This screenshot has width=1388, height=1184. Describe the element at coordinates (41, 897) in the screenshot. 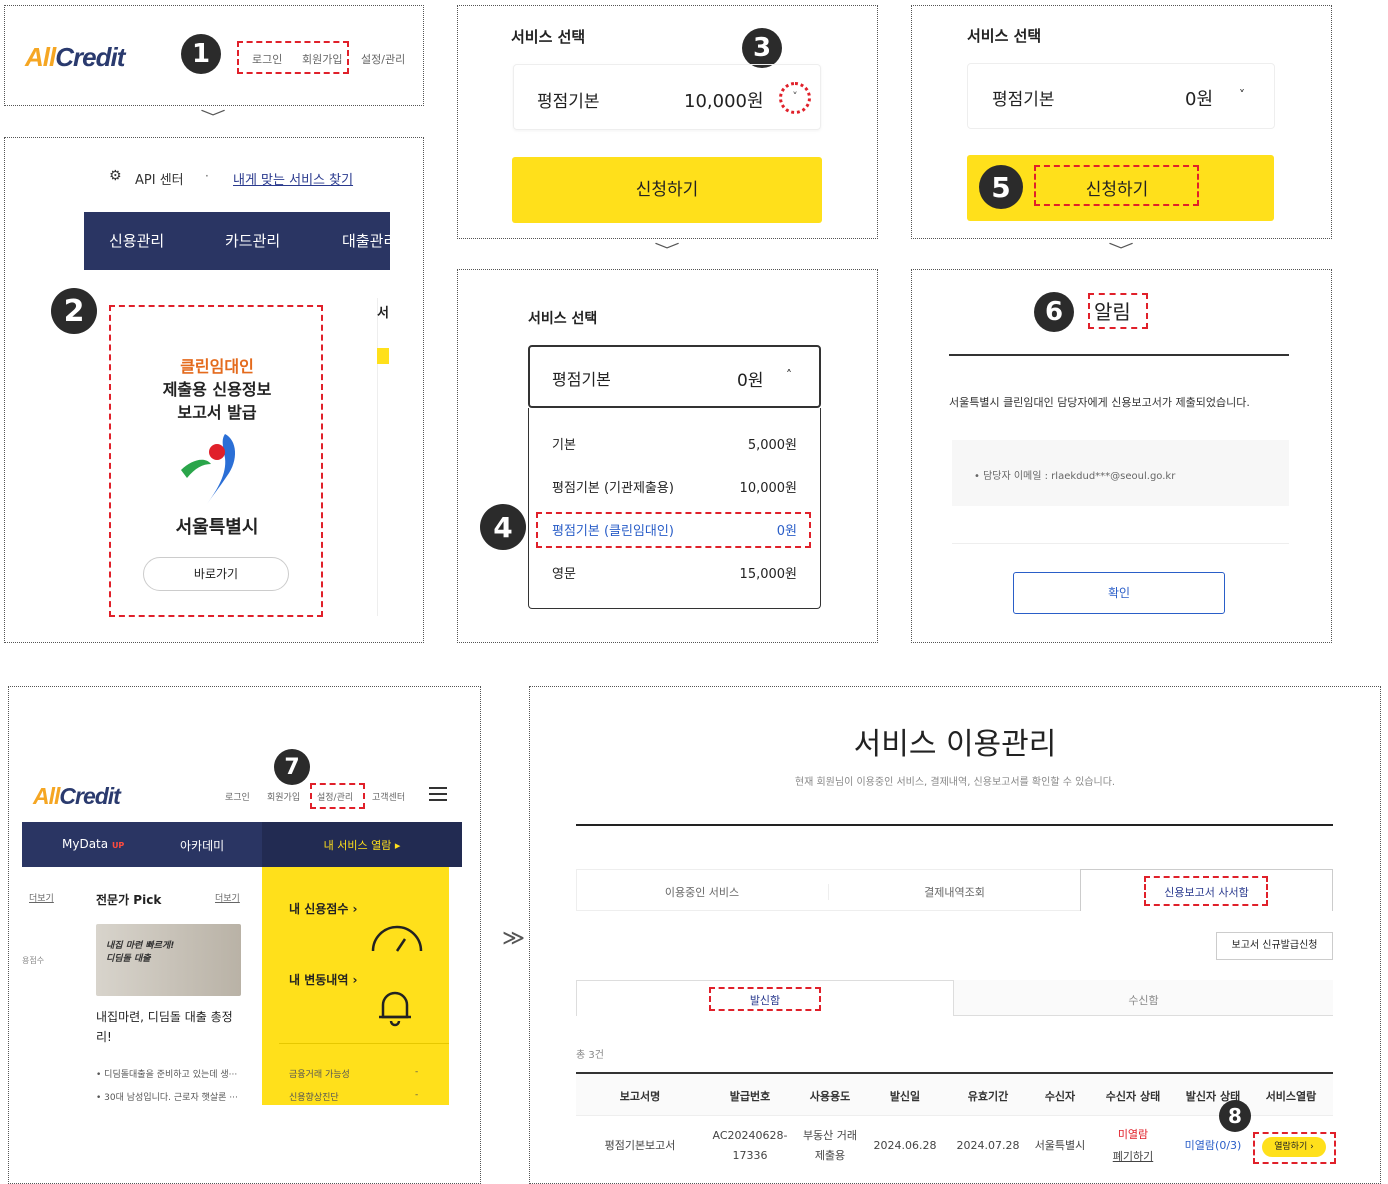

I see `left-more-link: 더보기` at that location.